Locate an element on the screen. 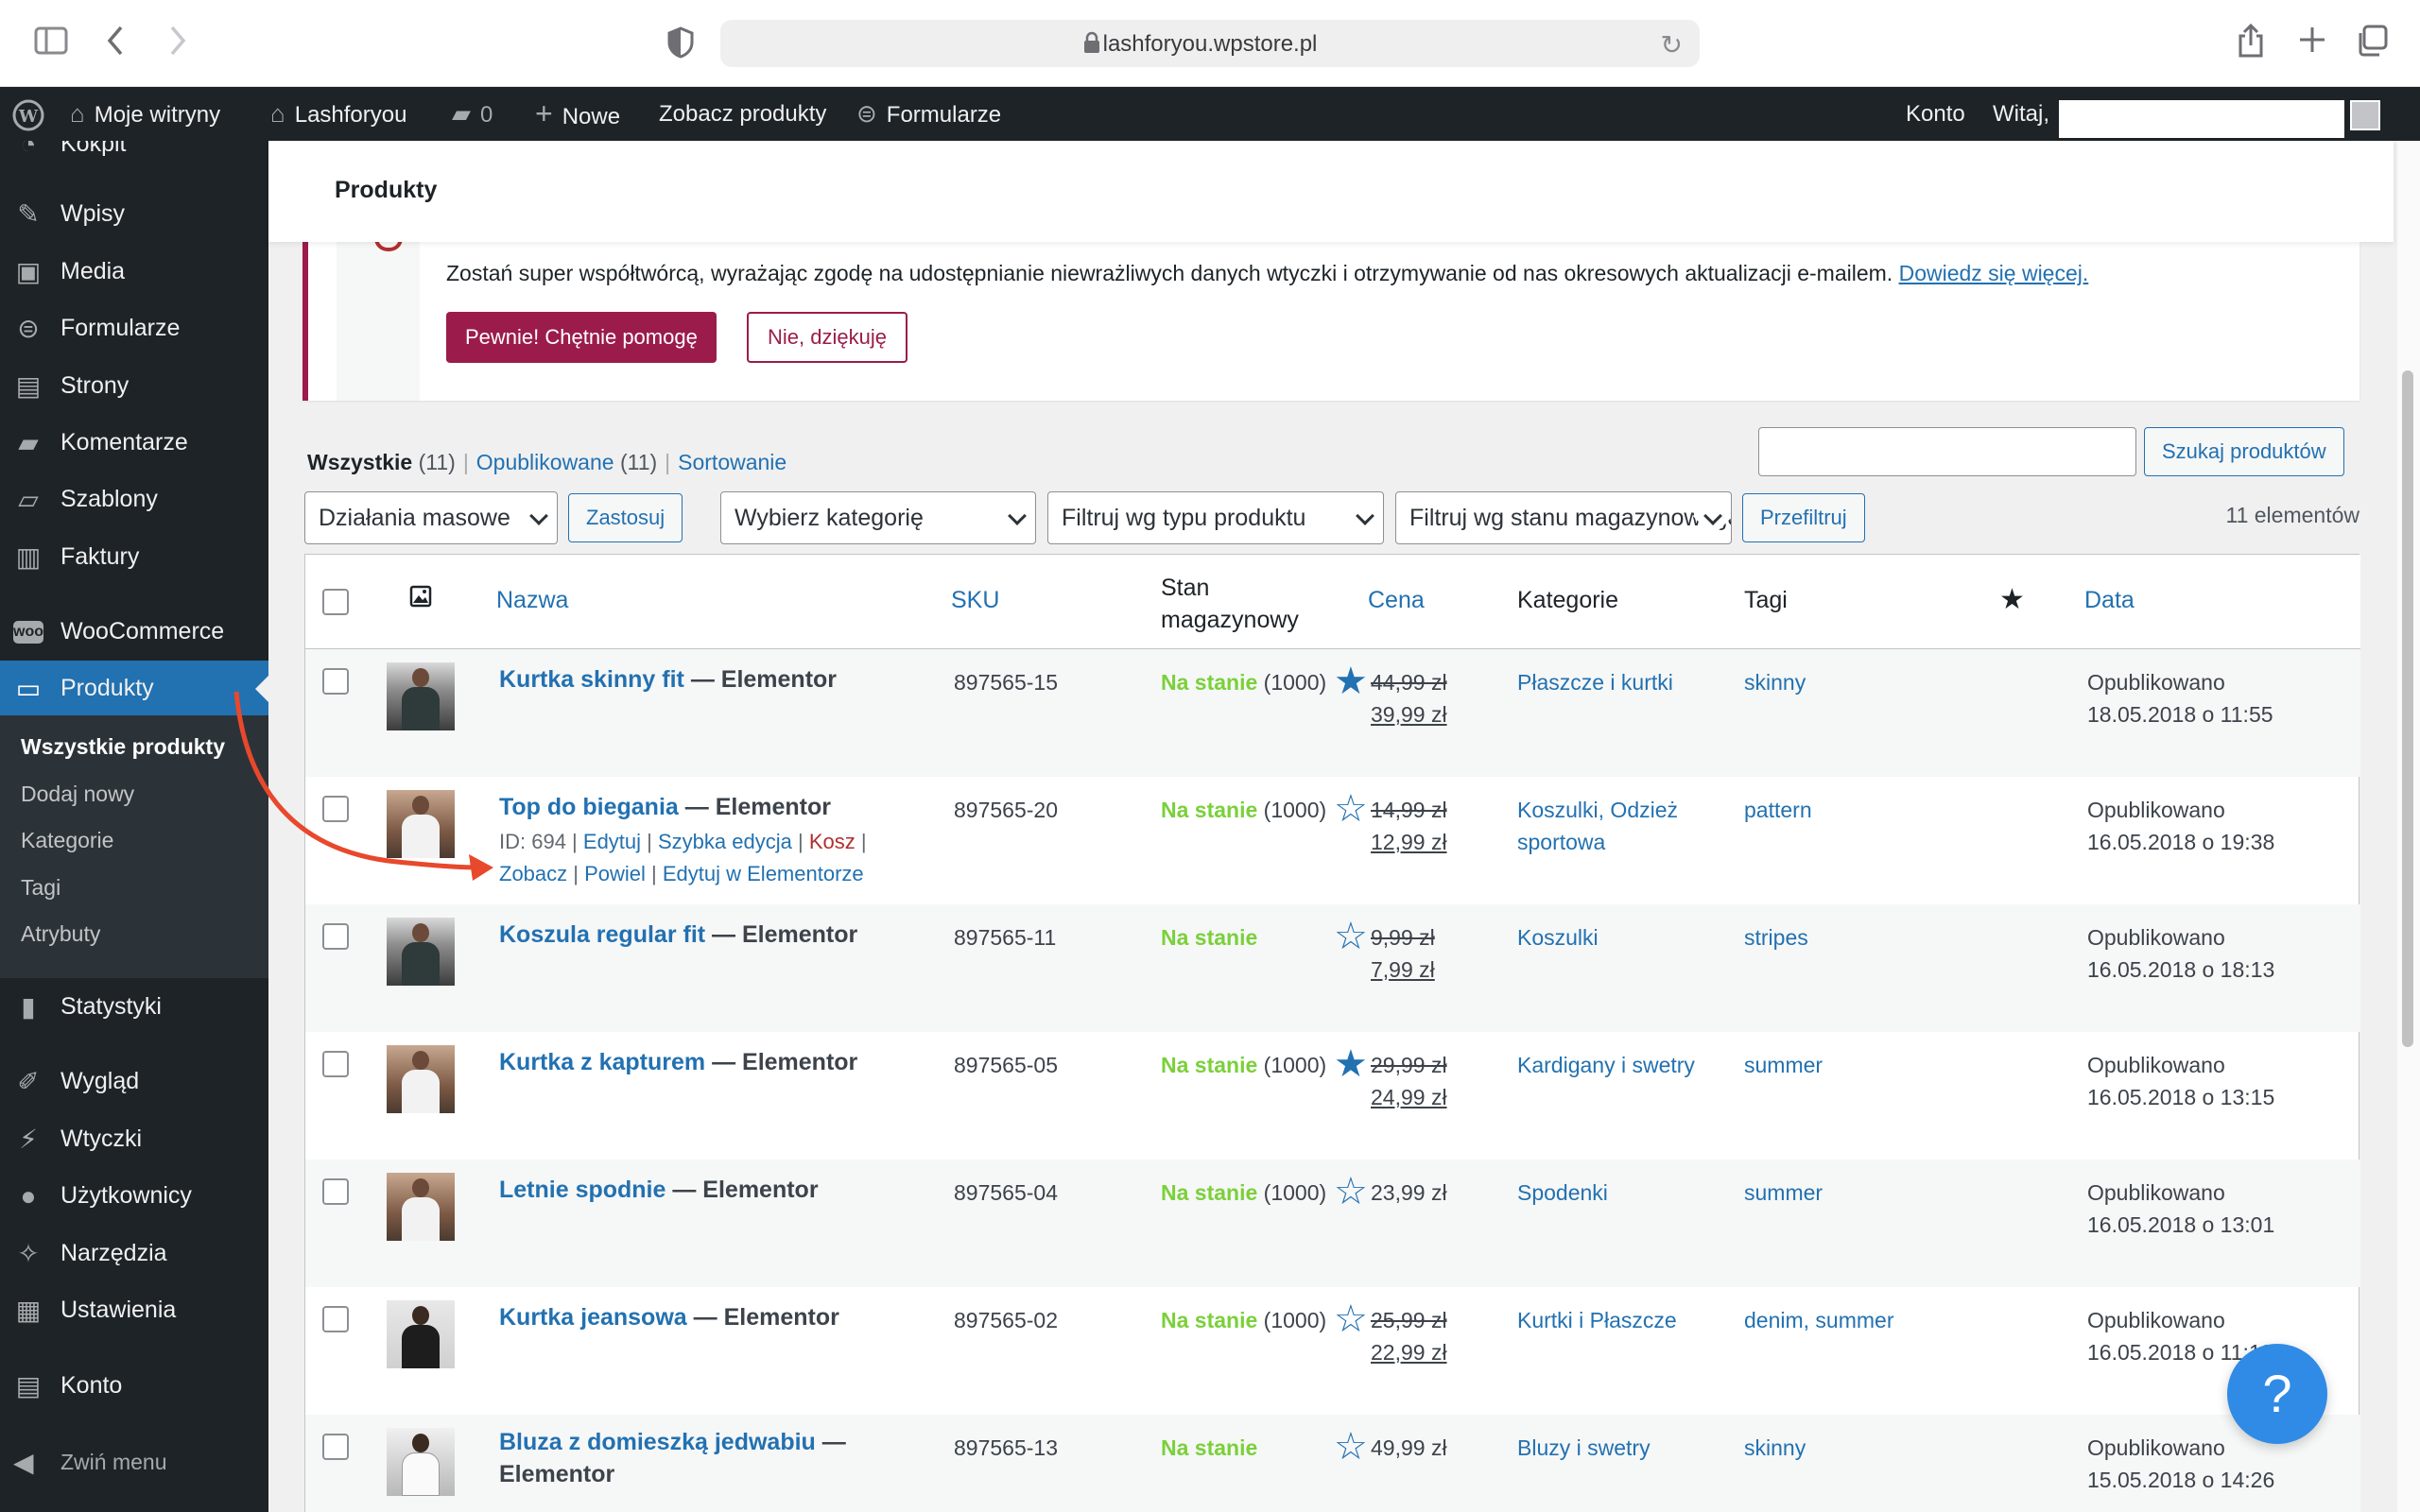 The image size is (2420, 1512). sidebar-item-appearance: ✐ Wygląd is located at coordinates (134, 1082).